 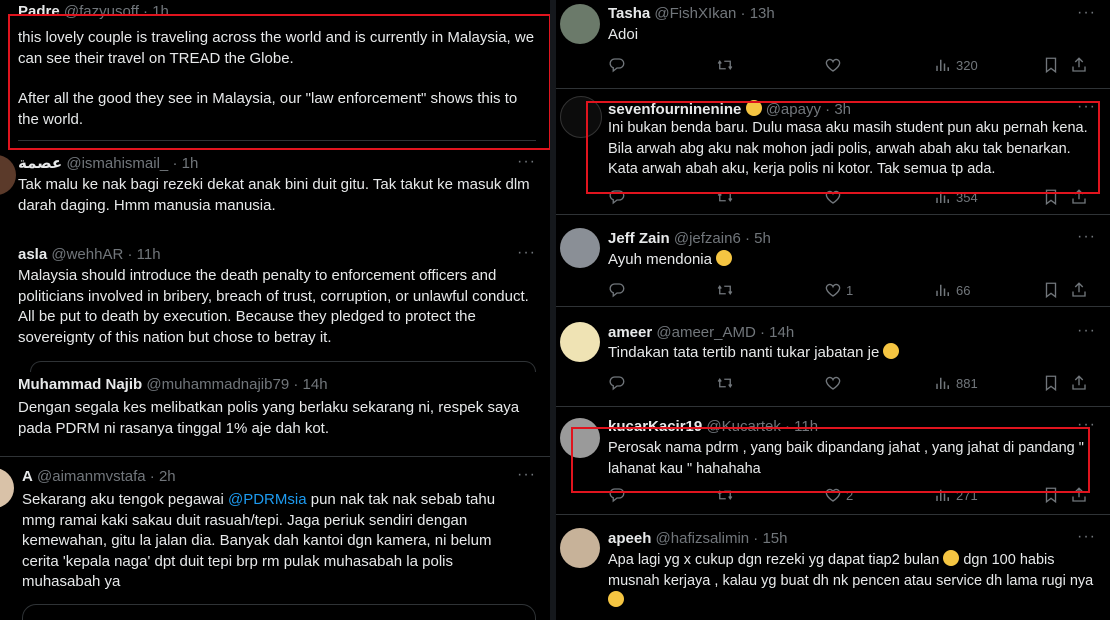 I want to click on author-handle: @jefzain6, so click(x=707, y=238).